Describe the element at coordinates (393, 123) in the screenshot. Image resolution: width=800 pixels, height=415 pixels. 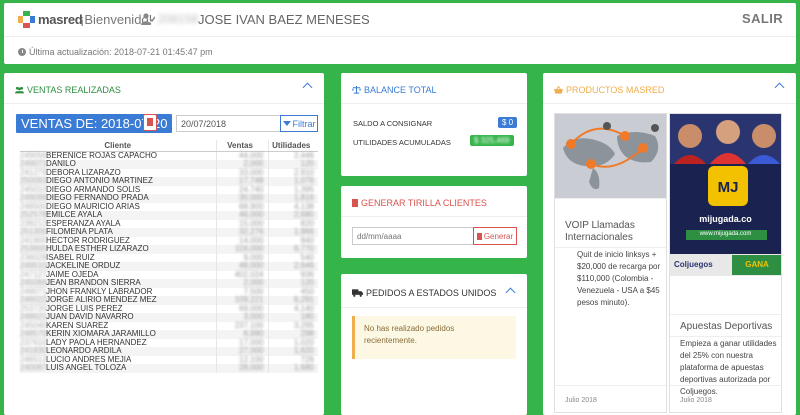
I see `saldo-label: SALDO A CONSIGNAR` at that location.